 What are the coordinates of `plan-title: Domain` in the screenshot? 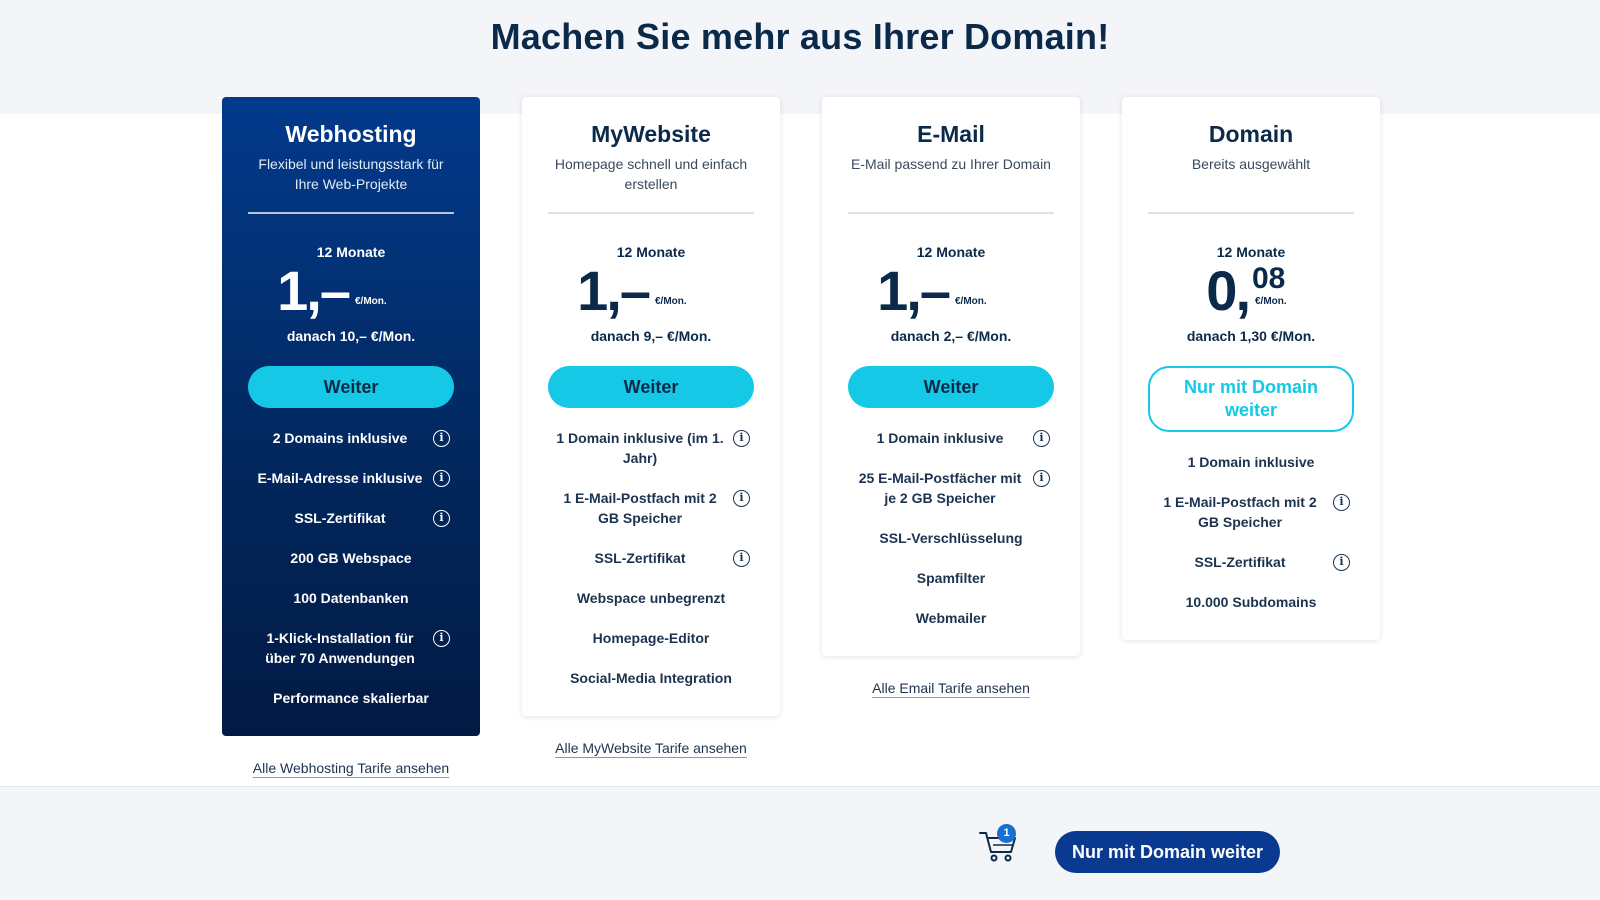 It's located at (1251, 134).